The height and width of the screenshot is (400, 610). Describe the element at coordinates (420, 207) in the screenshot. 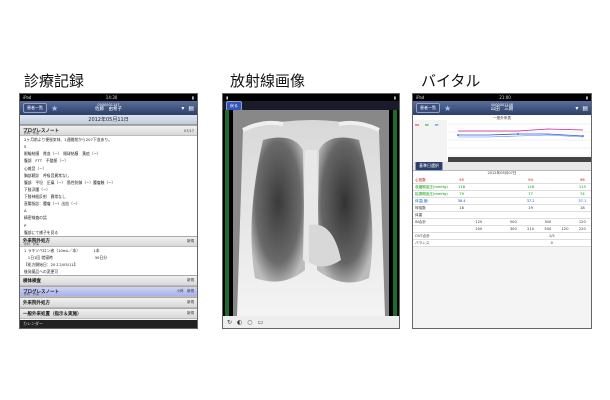

I see `vital-row-label: 呼吸数` at that location.